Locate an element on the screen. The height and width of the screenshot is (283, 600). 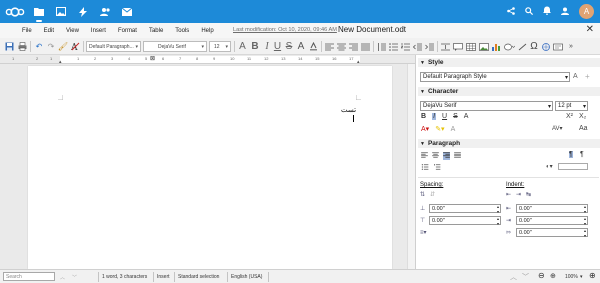
zoom-out-icon: ⊖ is located at coordinates (541, 275).